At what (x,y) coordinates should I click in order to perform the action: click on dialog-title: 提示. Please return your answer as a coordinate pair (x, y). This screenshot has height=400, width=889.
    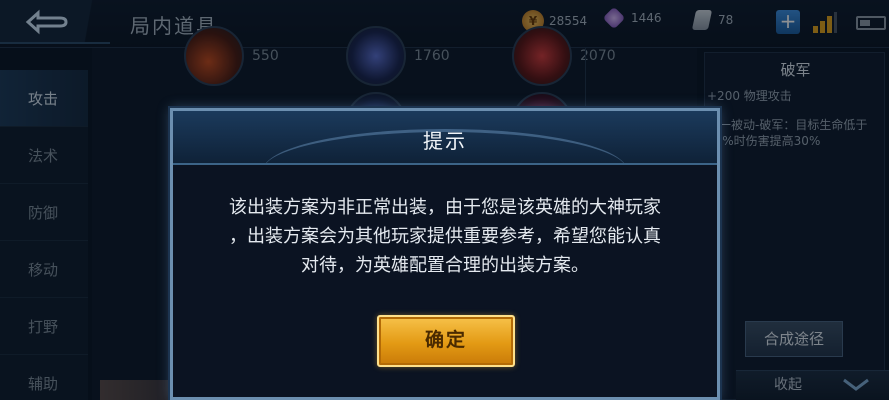
    Looking at the image, I should click on (445, 141).